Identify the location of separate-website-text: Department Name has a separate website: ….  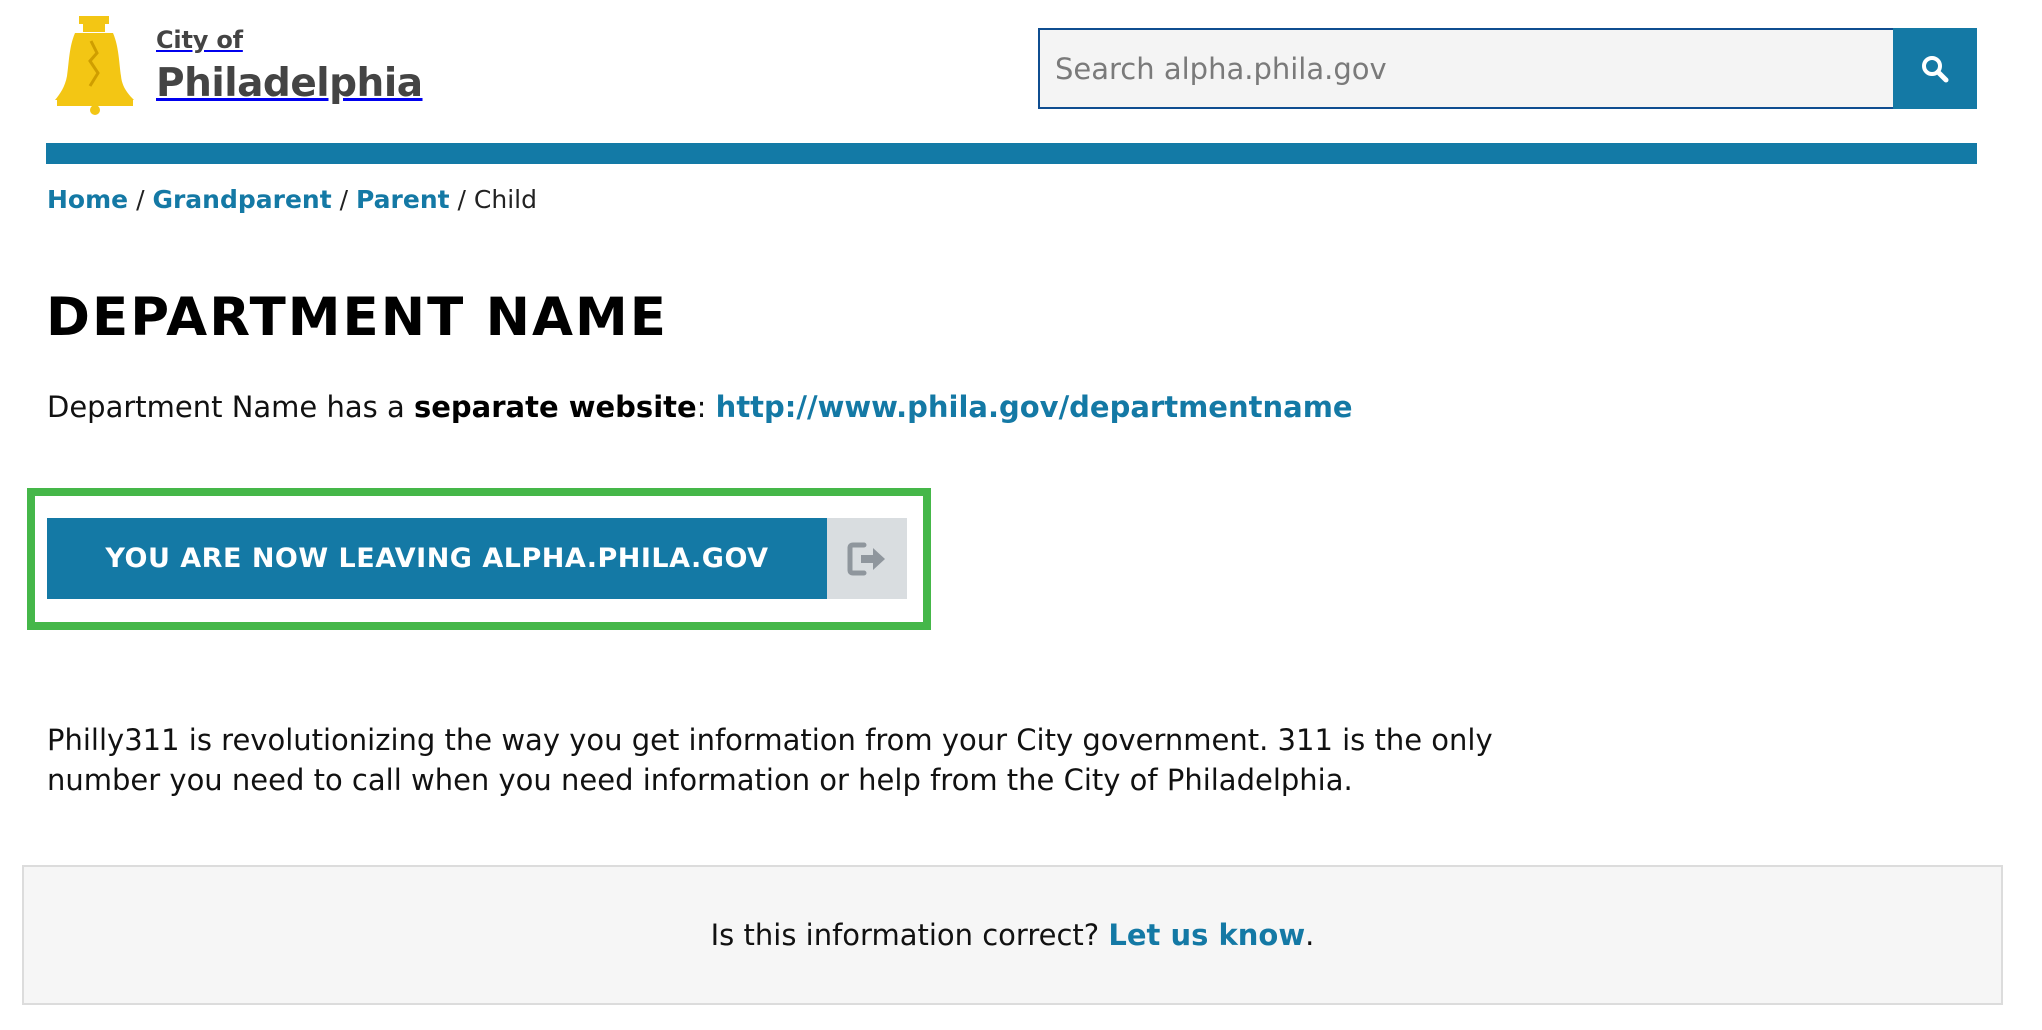
(700, 407).